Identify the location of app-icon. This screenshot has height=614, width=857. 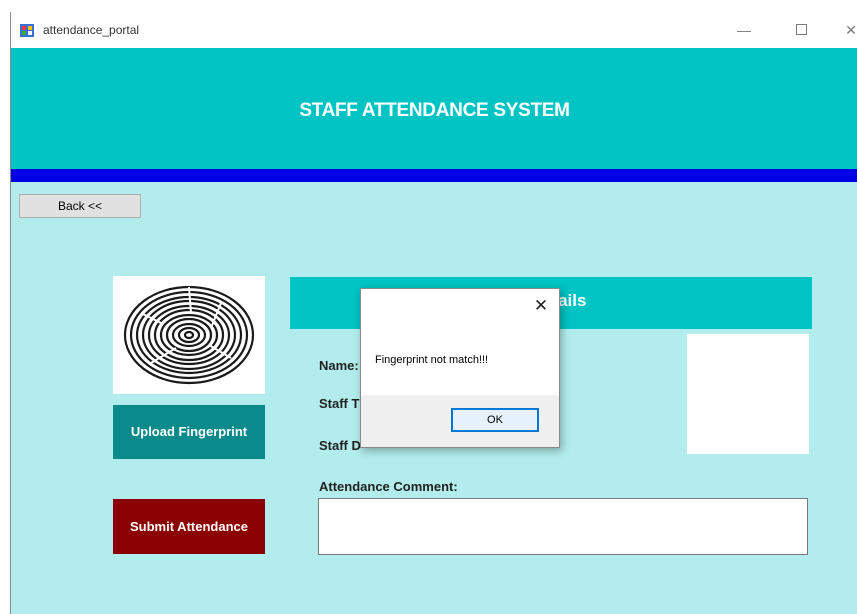
(27, 30).